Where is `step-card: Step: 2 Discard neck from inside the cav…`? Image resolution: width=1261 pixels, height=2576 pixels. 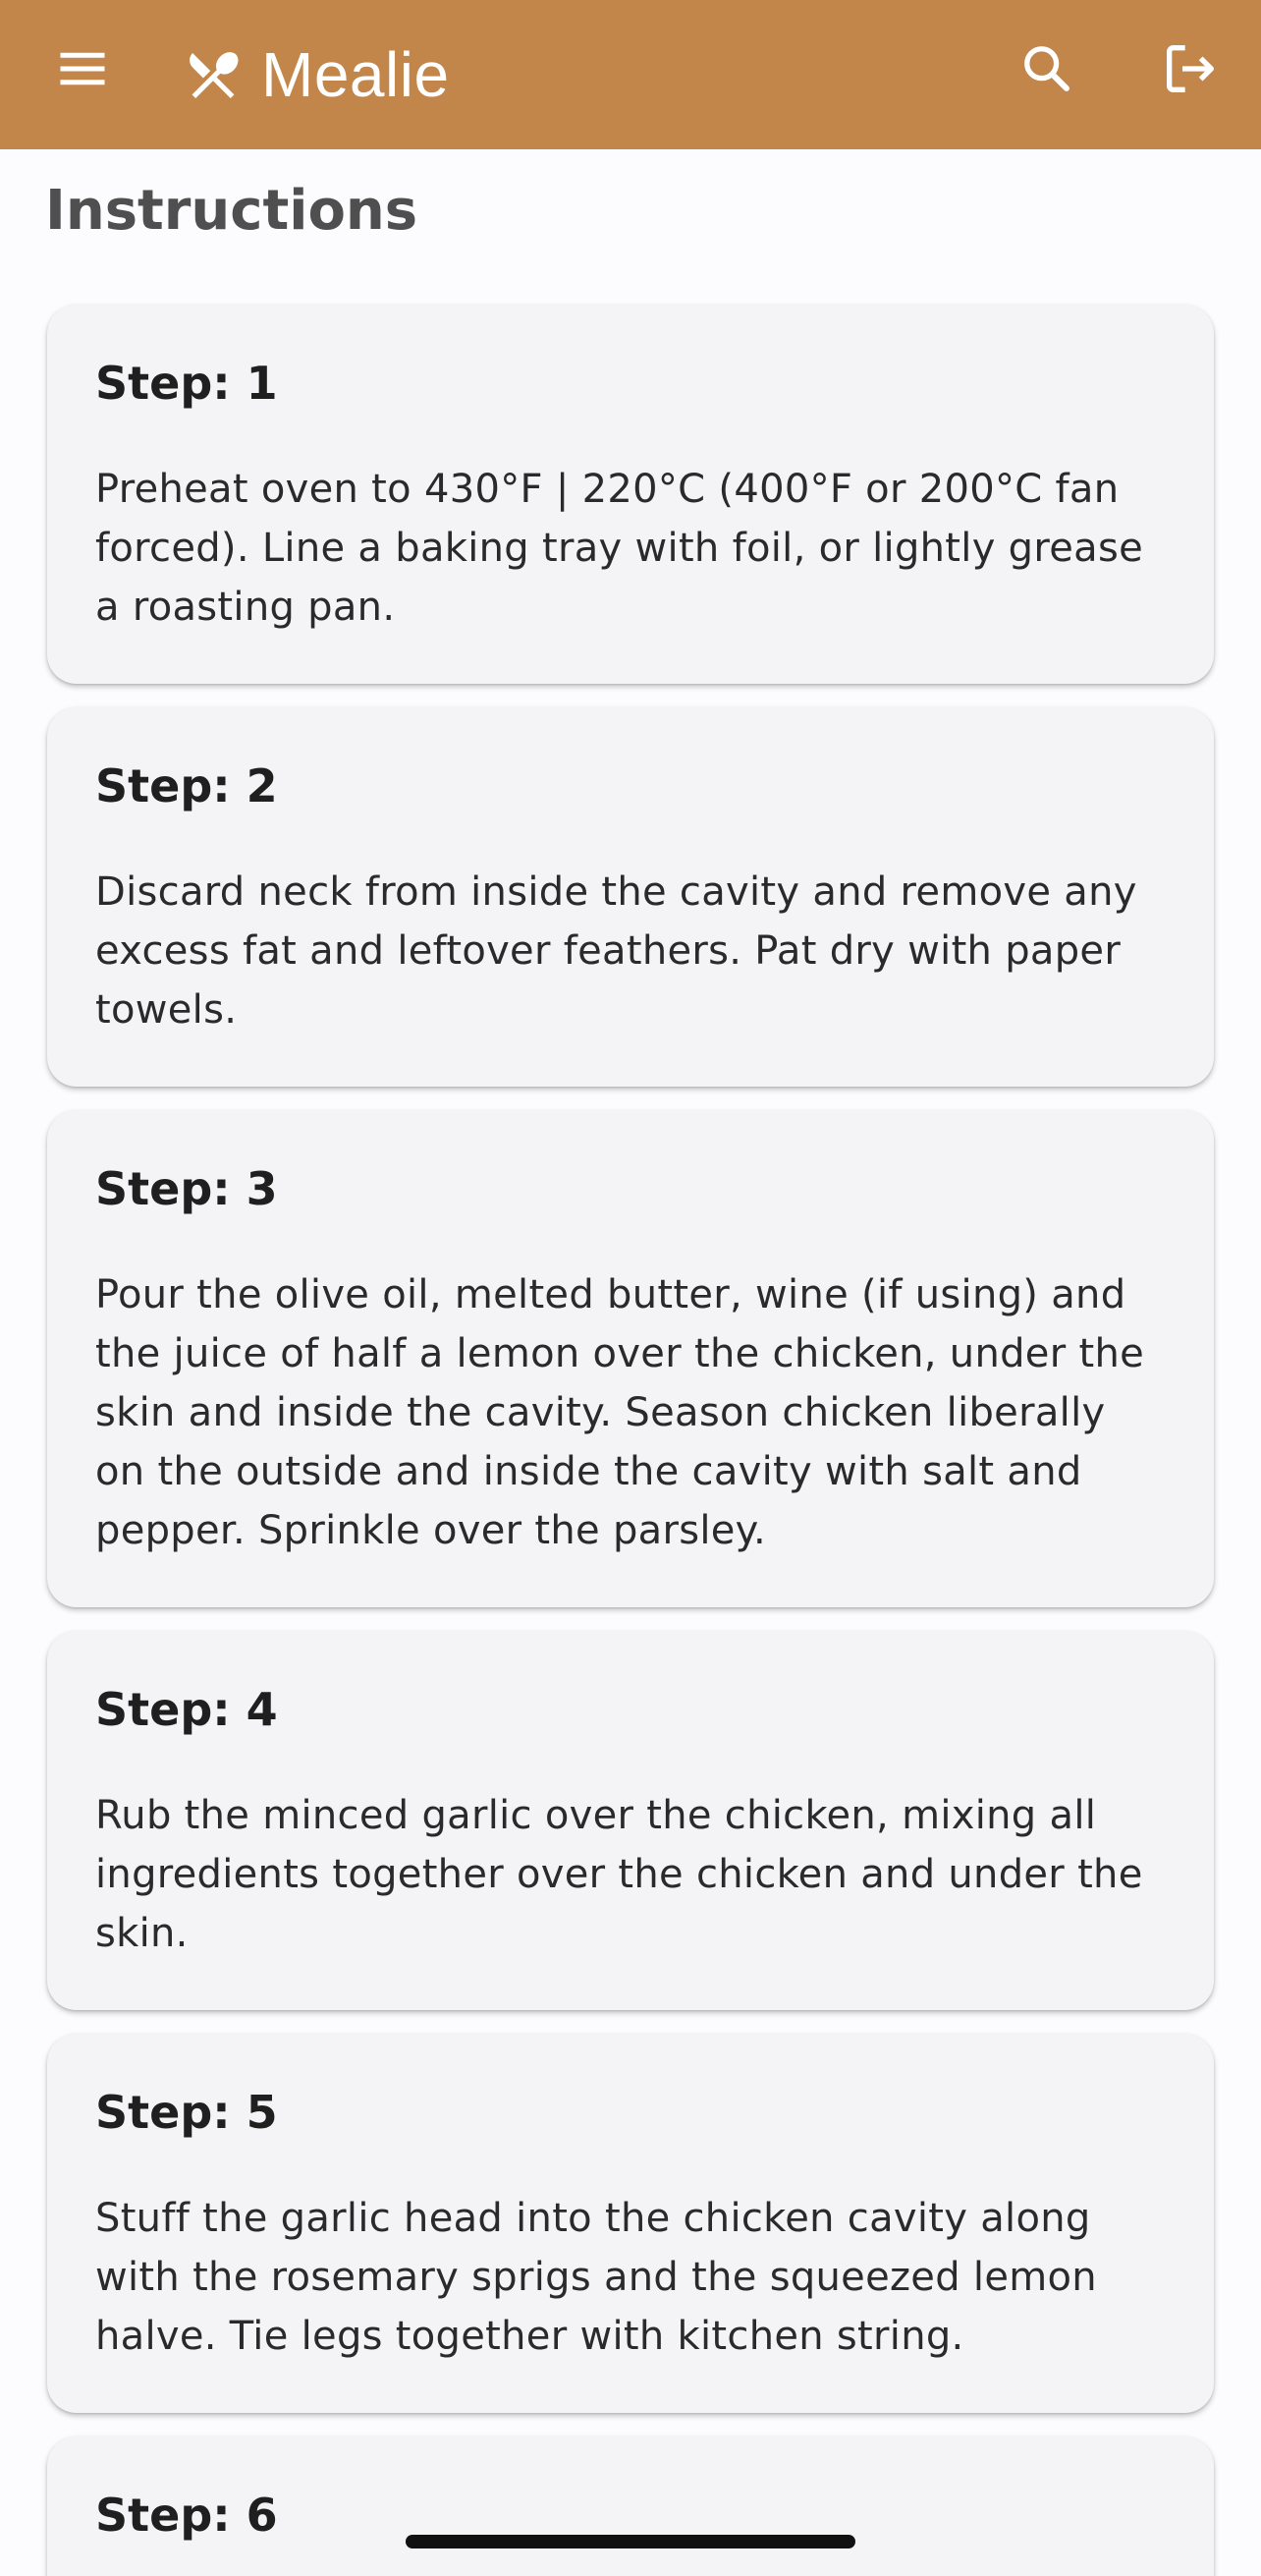
step-card: Step: 2 Discard neck from inside the cav… is located at coordinates (630, 897).